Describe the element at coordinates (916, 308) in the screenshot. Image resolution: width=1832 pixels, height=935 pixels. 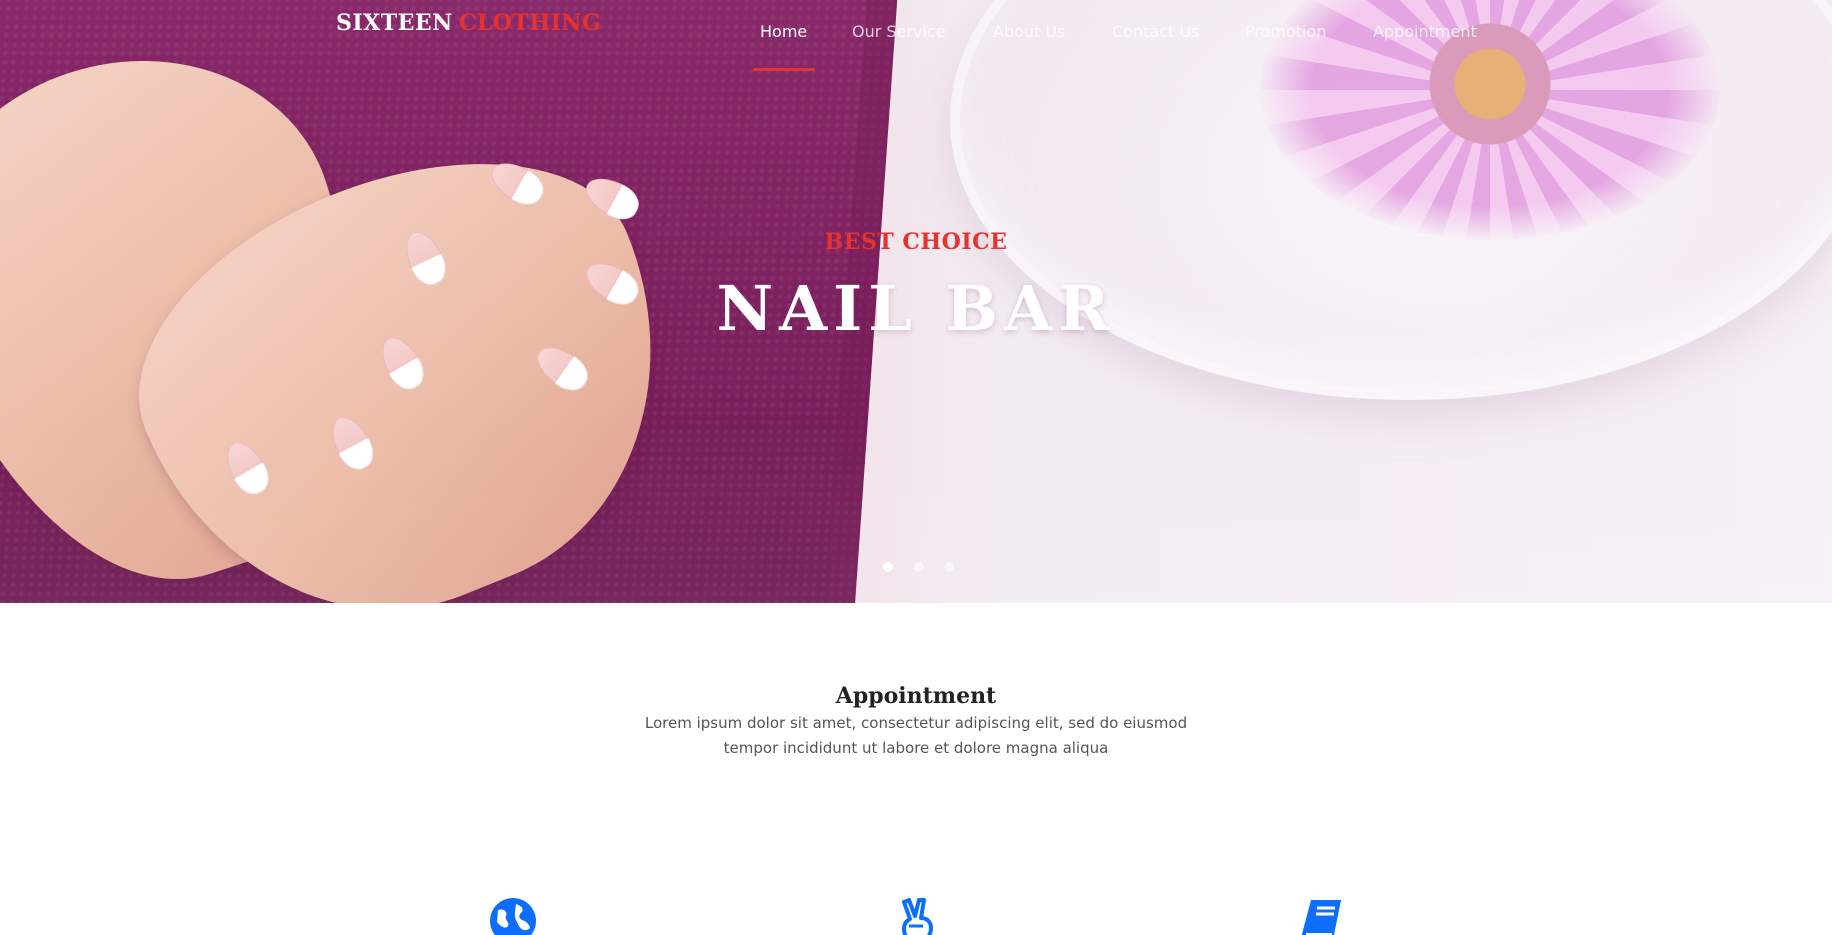
I see `hero-title: NAIL BAR` at that location.